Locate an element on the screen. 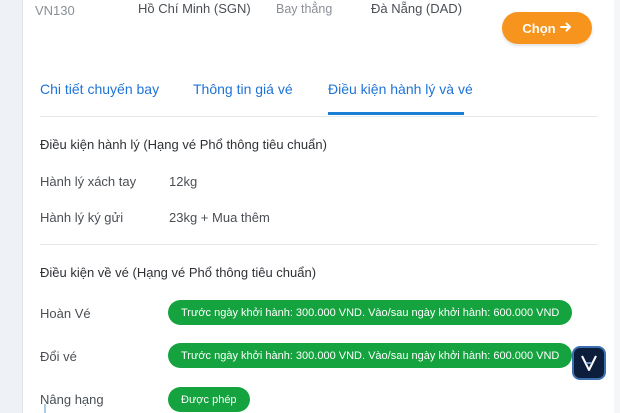 Image resolution: width=620 pixels, height=413 pixels. change-label: Đổi vé is located at coordinates (58, 356).